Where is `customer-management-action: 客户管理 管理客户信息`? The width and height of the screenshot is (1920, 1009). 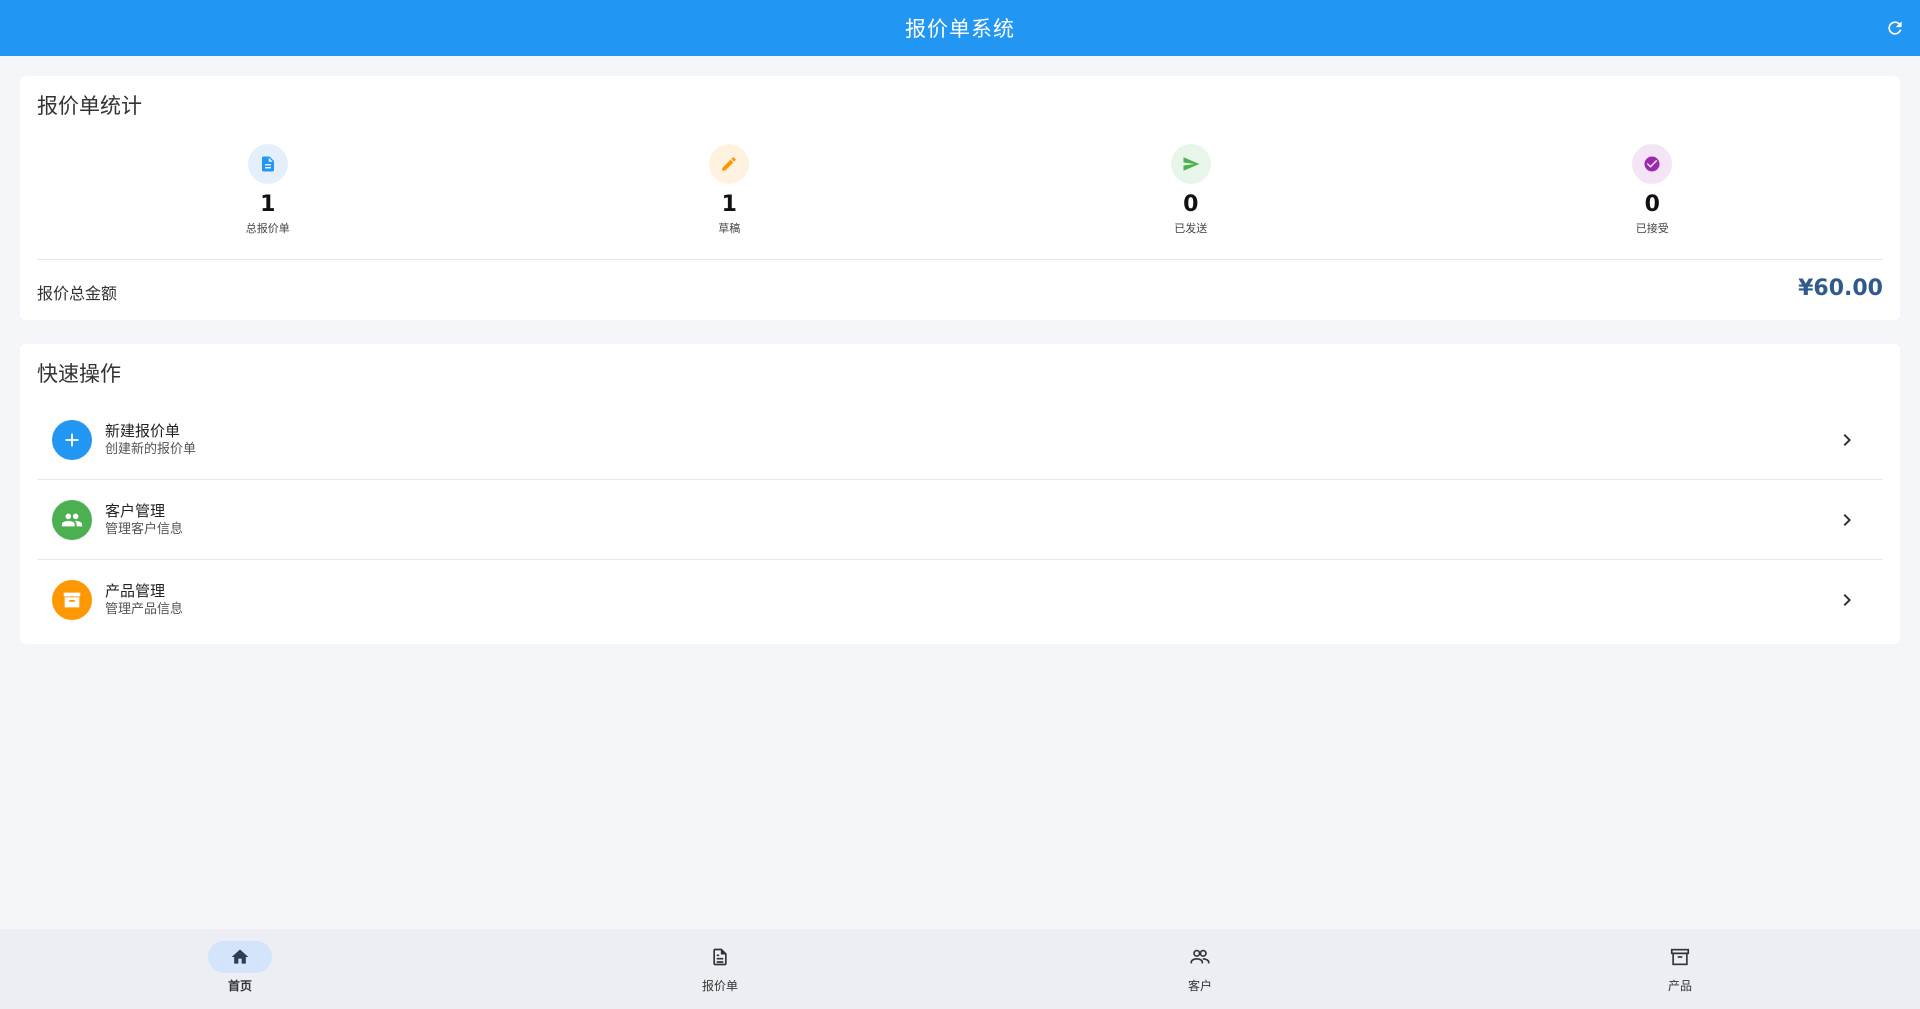 customer-management-action: 客户管理 管理客户信息 is located at coordinates (960, 520).